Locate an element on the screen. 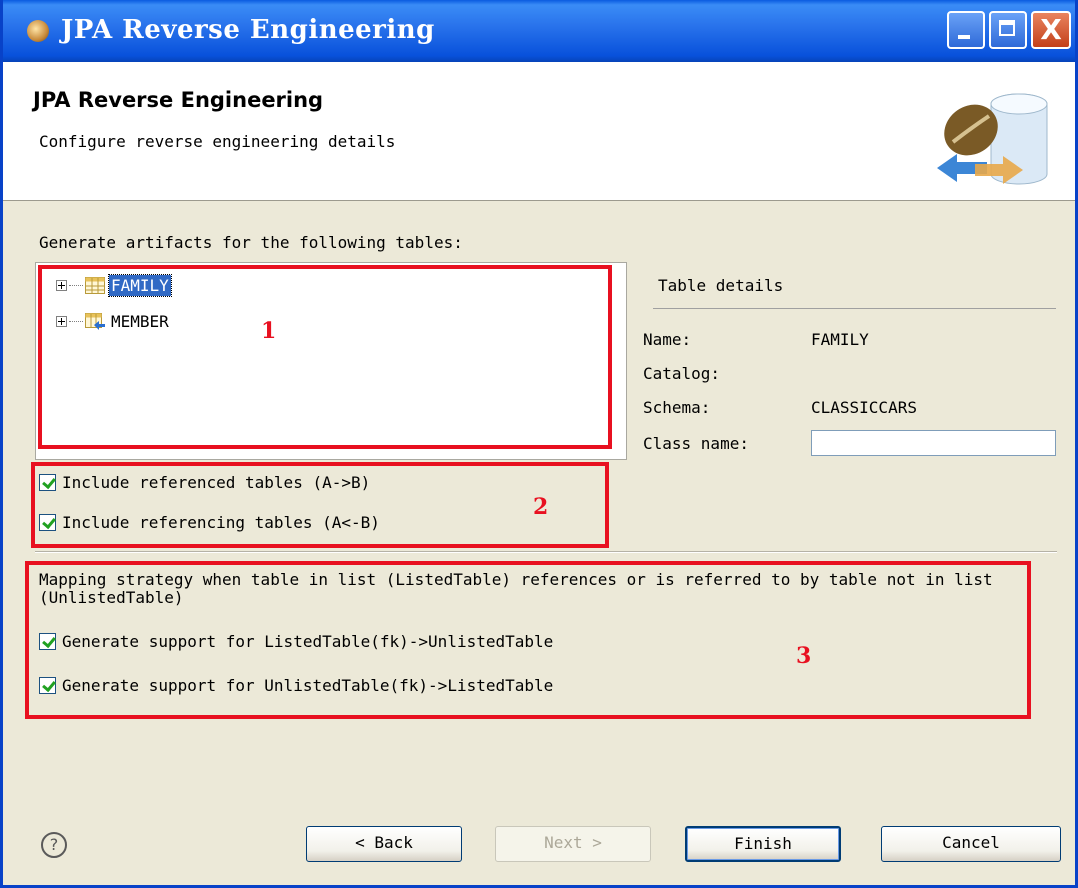 The height and width of the screenshot is (888, 1078). title-bar: JPA Reverse Engineering X is located at coordinates (539, 31).